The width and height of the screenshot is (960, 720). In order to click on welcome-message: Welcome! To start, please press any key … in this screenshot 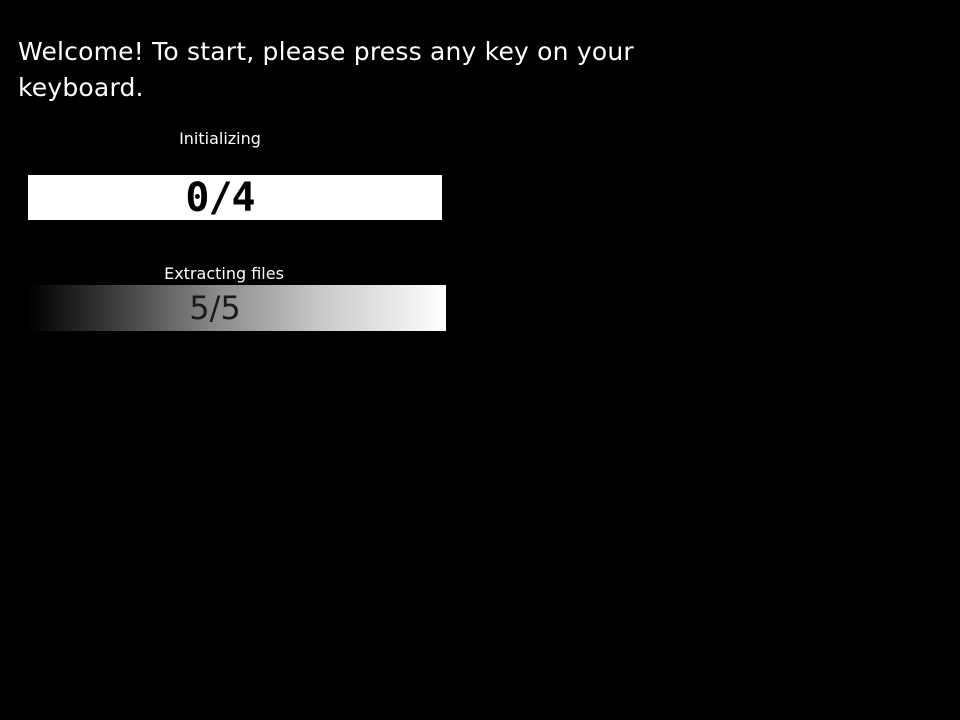, I will do `click(326, 69)`.